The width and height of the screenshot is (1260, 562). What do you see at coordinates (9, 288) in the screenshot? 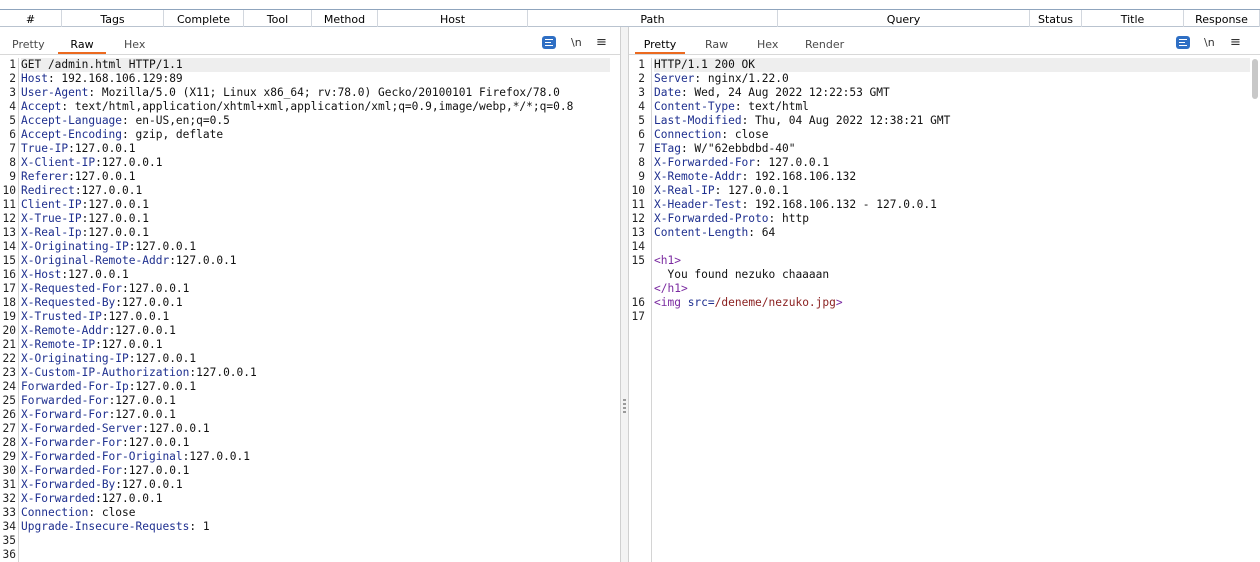
I see `line-number: 17` at bounding box center [9, 288].